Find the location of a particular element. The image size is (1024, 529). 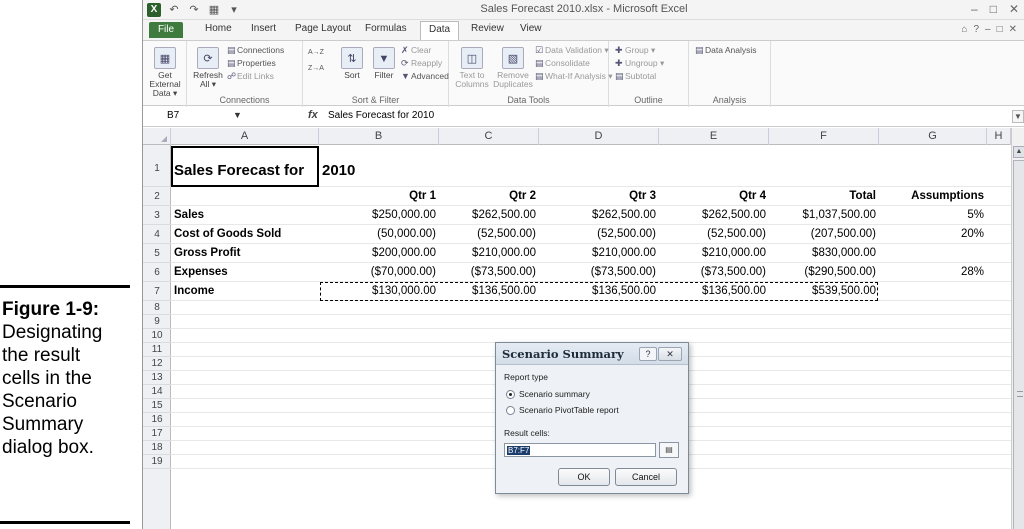

radio-scenario-summary: Scenario summary is located at coordinates (548, 394).